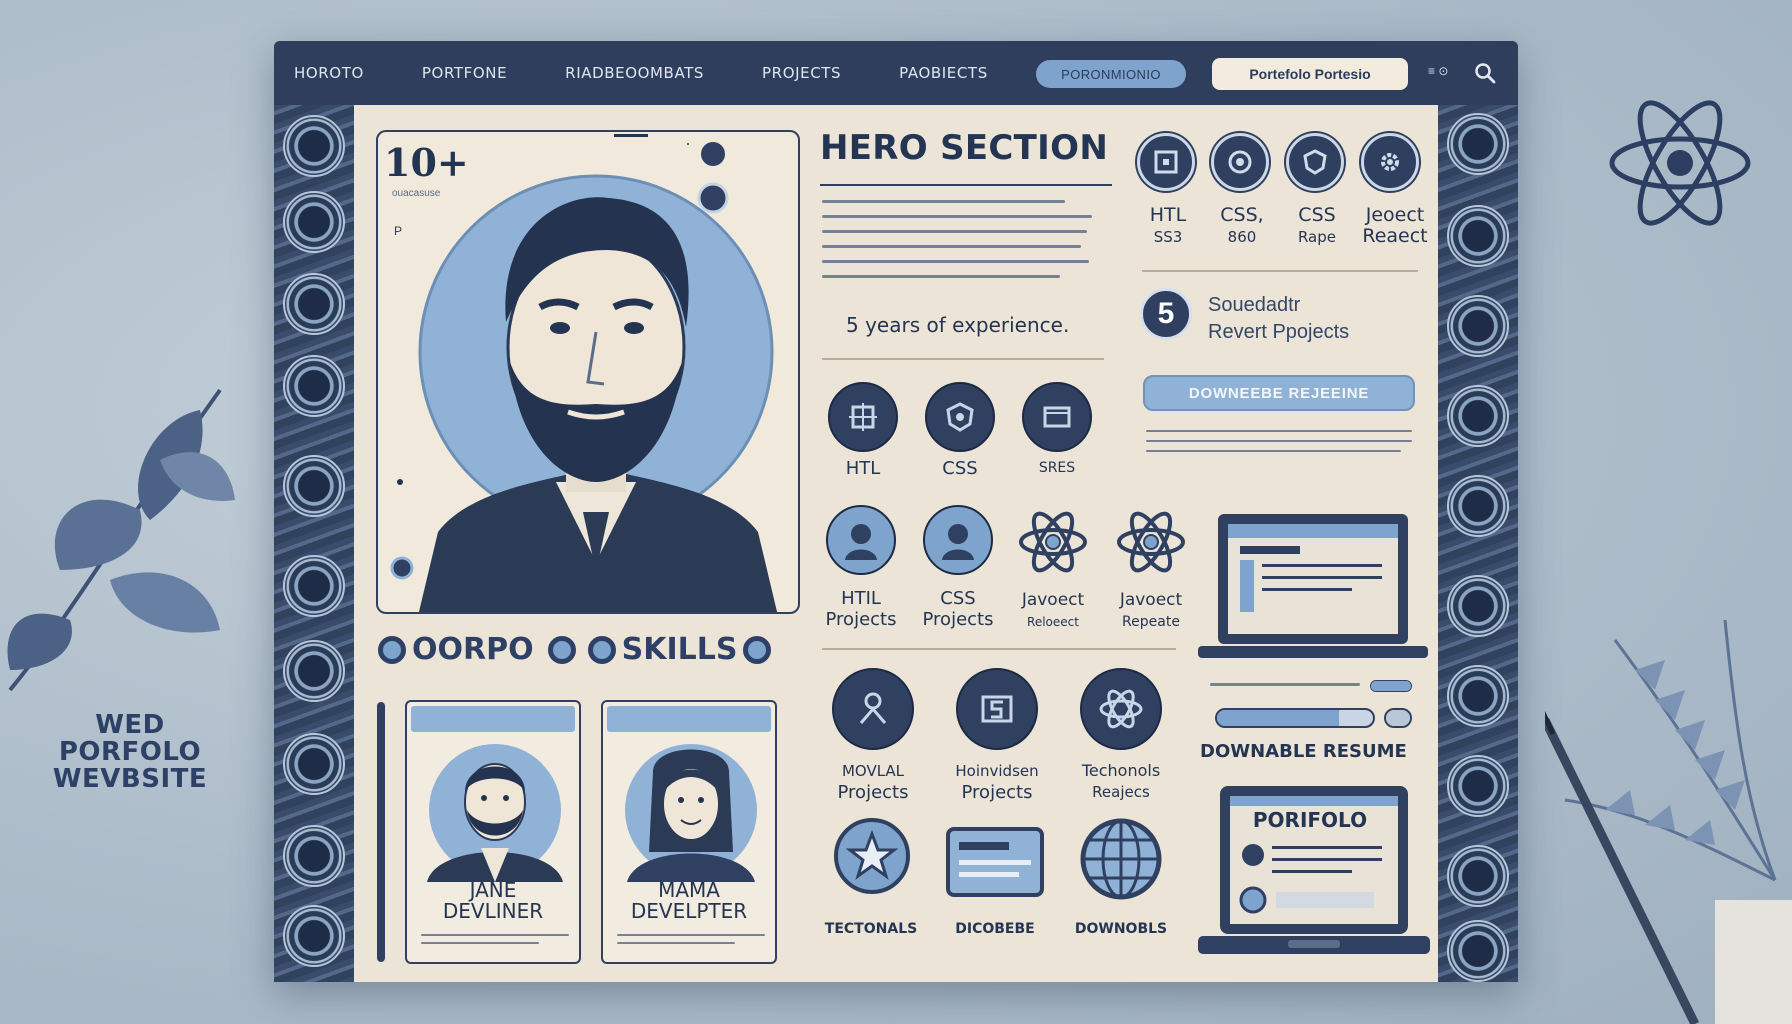 This screenshot has width=1792, height=1024. I want to click on tech-react-button, so click(1390, 162).